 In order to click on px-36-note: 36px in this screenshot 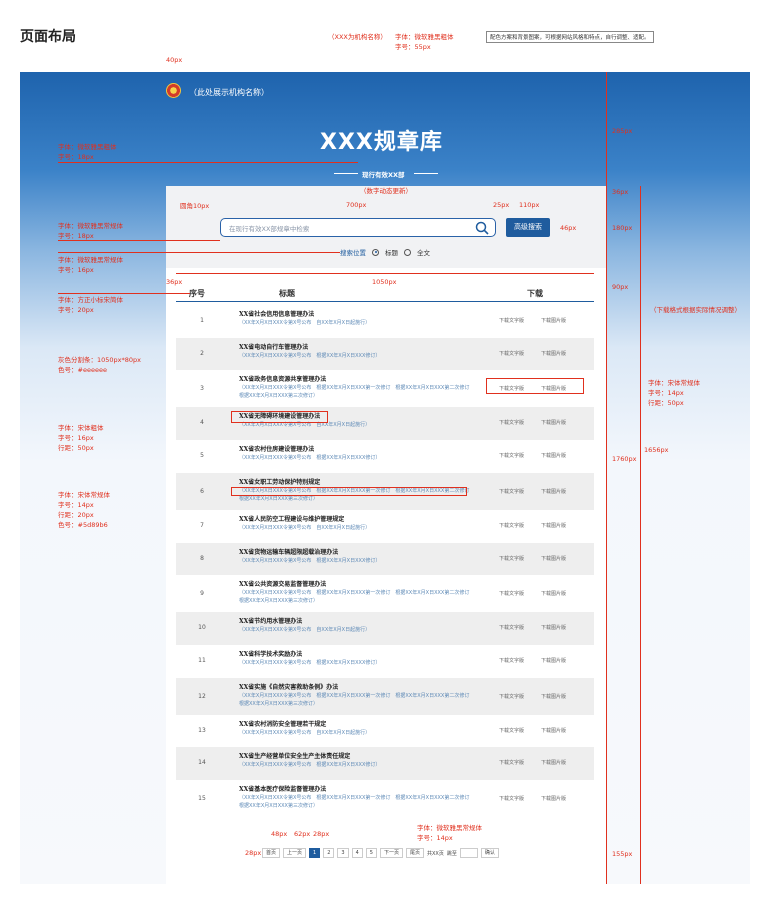, I will do `click(620, 192)`.